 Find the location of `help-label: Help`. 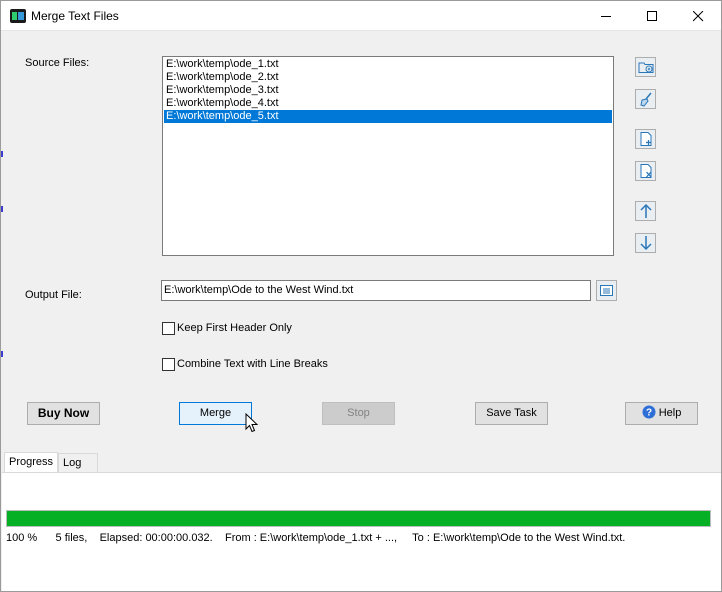

help-label: Help is located at coordinates (670, 413).